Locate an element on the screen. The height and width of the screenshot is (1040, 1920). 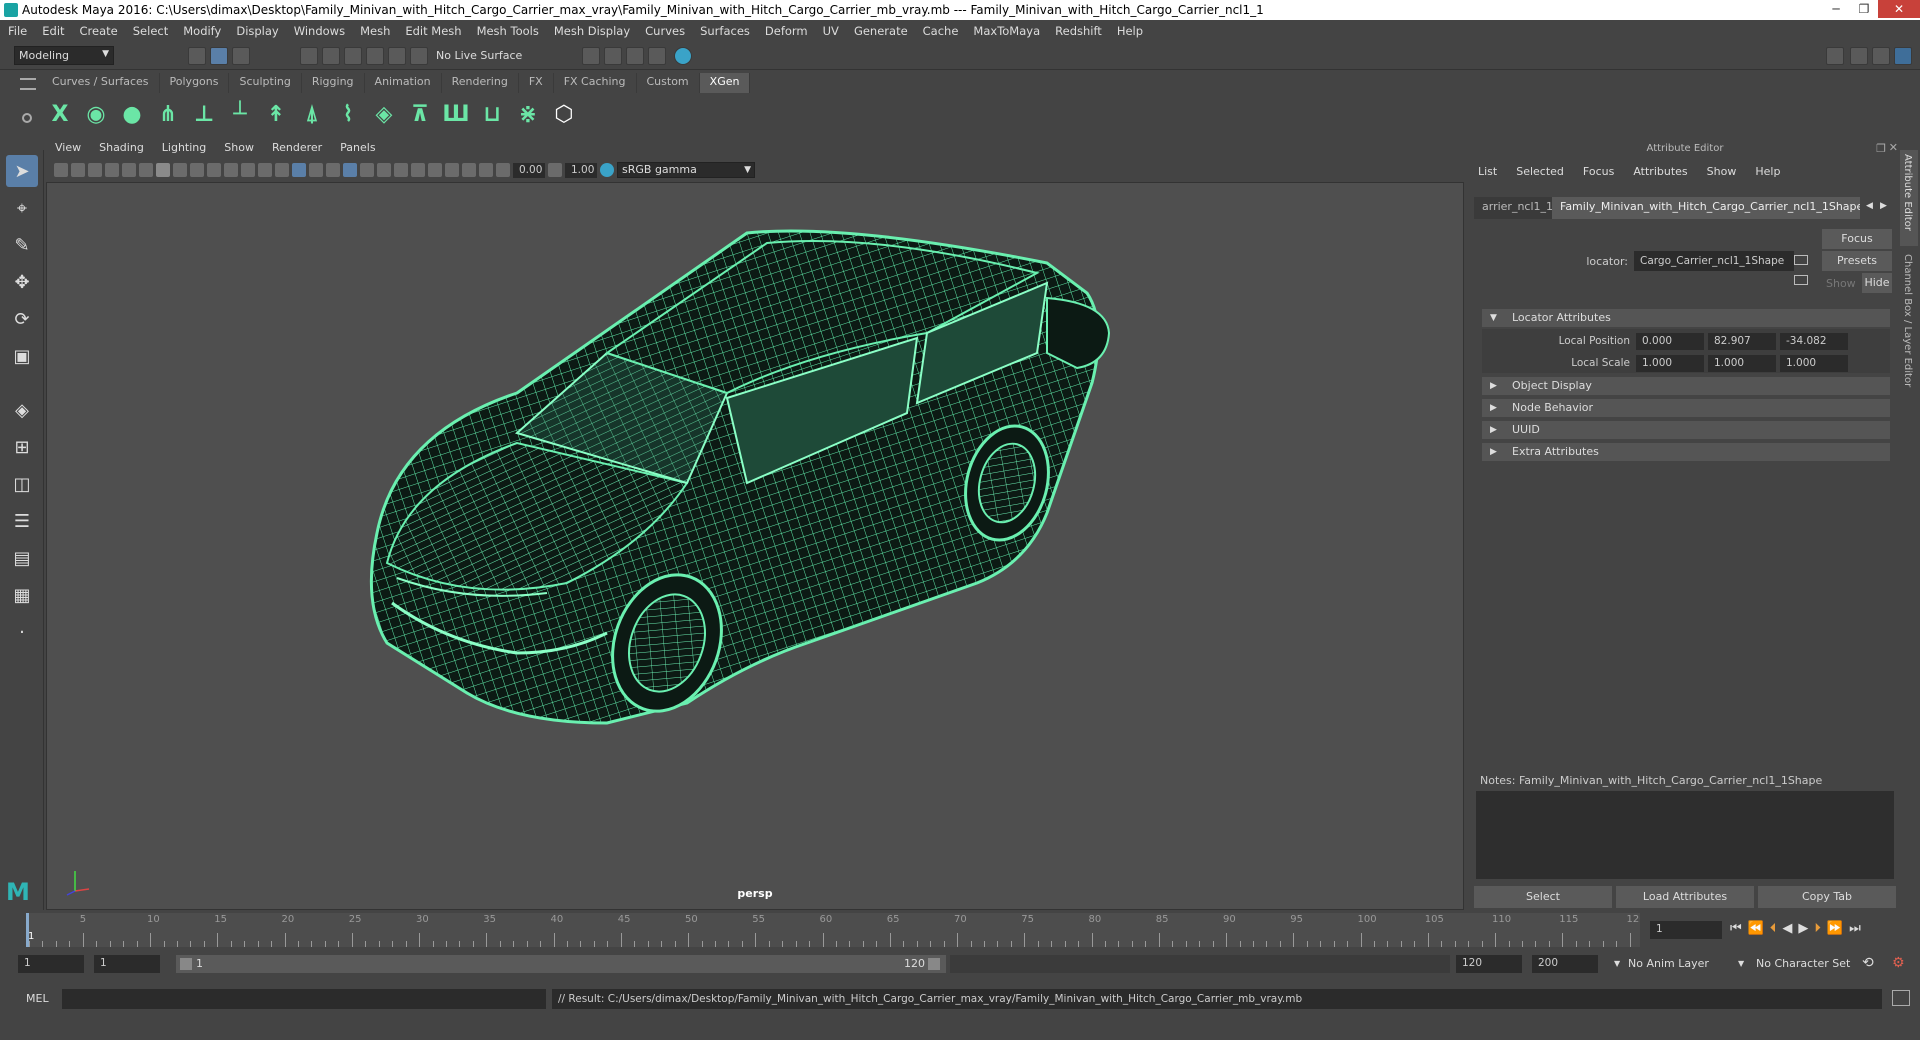
next-key-icon: ⏵ is located at coordinates (1817, 930).